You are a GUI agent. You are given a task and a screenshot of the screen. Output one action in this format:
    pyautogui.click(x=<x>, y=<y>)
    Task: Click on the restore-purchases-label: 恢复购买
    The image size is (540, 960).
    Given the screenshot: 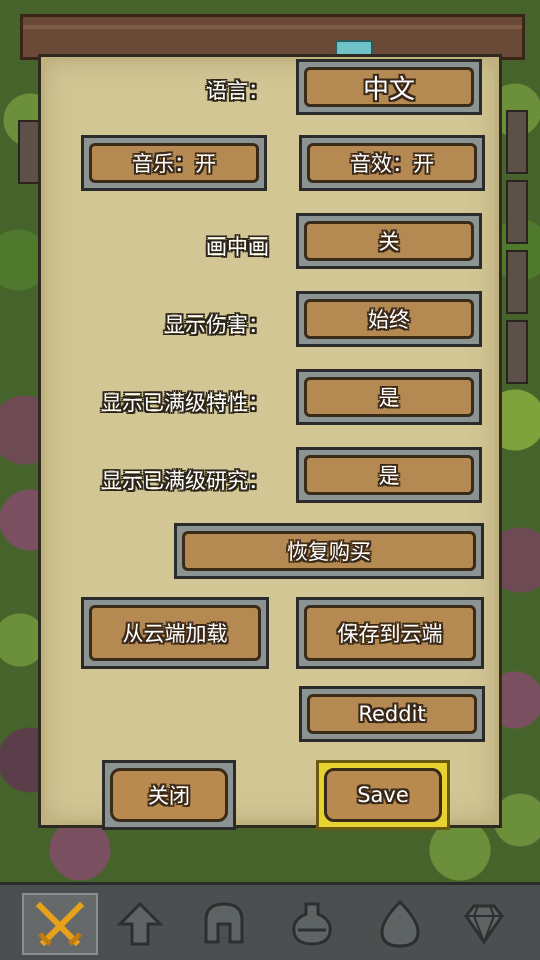 What is the action you would take?
    pyautogui.click(x=329, y=551)
    